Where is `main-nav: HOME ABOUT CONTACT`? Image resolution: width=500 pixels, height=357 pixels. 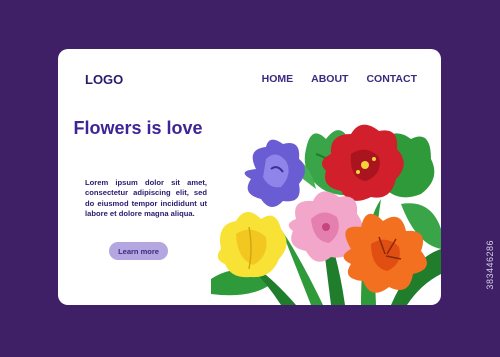 main-nav: HOME ABOUT CONTACT is located at coordinates (339, 79).